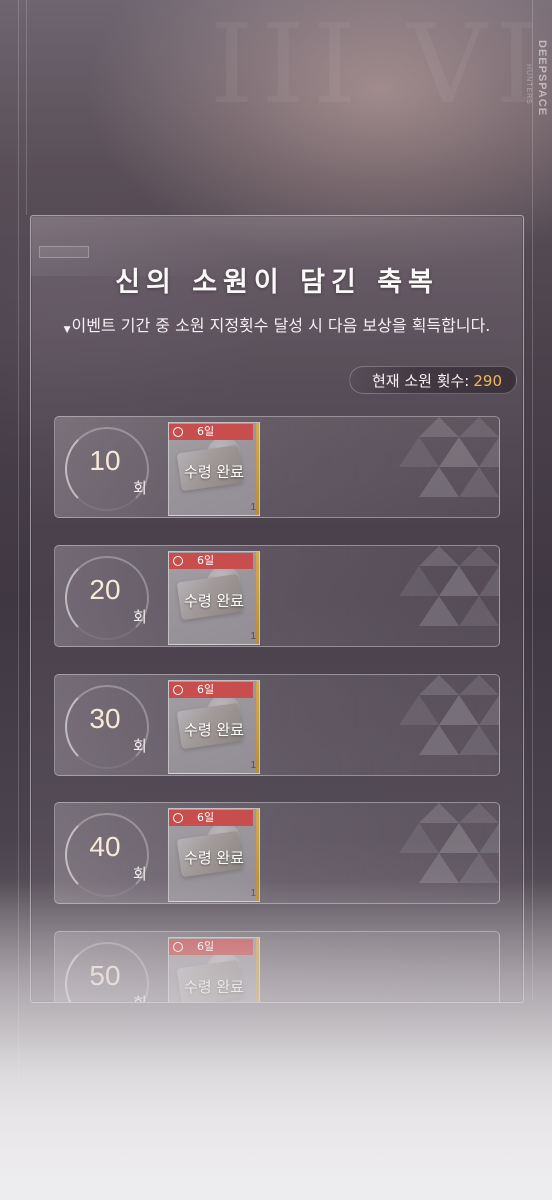 This screenshot has height=1200, width=552. What do you see at coordinates (277, 853) in the screenshot?
I see `reward-row: 40 회 6일 수령 완료 1` at bounding box center [277, 853].